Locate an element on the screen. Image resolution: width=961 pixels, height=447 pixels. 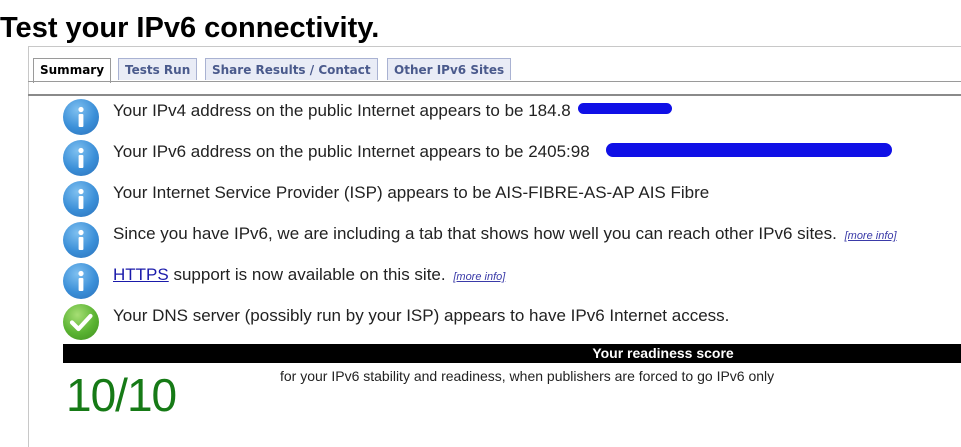
readiness-score-header: Your readiness score is located at coordinates (512, 353).